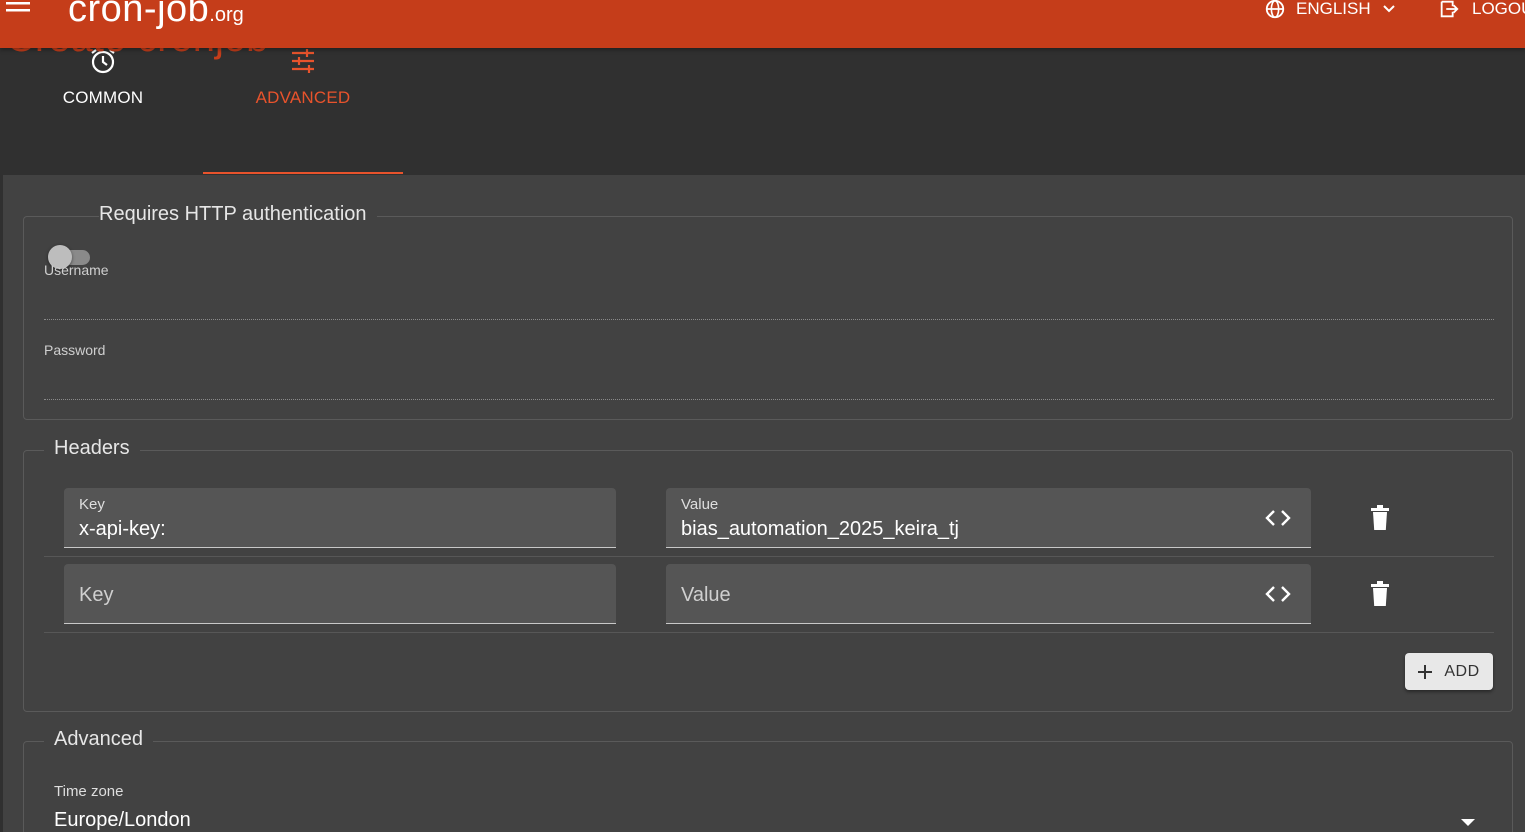  What do you see at coordinates (1468, 823) in the screenshot?
I see `dropdown-arrow-icon` at bounding box center [1468, 823].